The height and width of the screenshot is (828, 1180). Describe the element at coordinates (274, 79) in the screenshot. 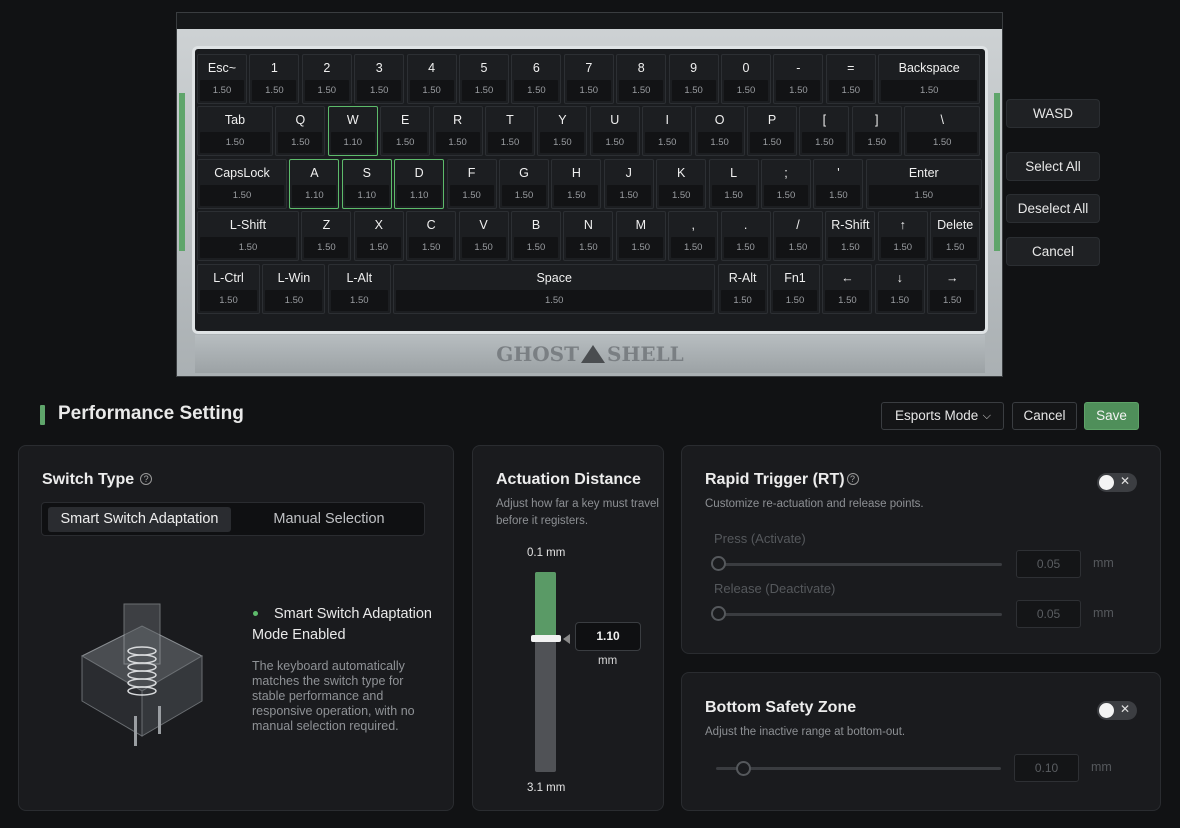

I see `key-1: 1 1.50` at that location.